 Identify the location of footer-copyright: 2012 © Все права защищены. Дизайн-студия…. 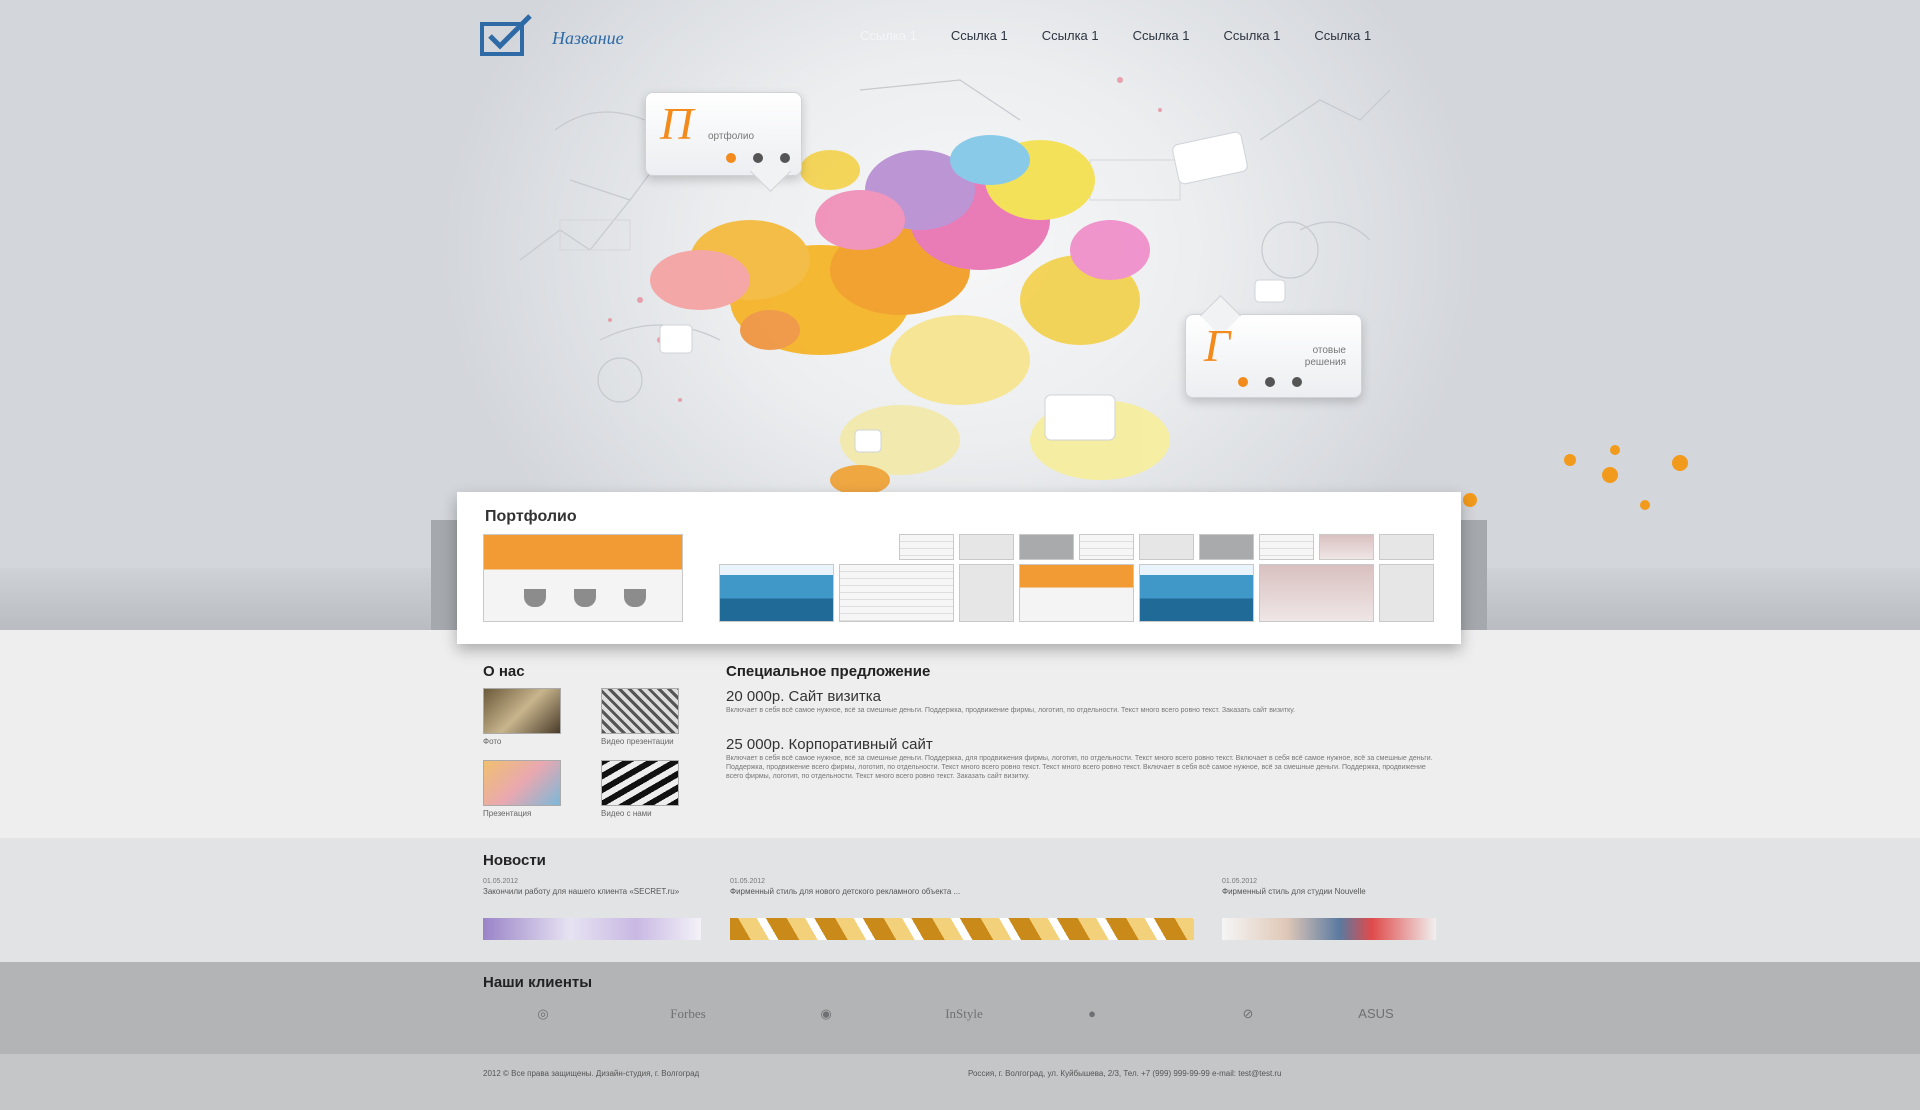
(591, 1073).